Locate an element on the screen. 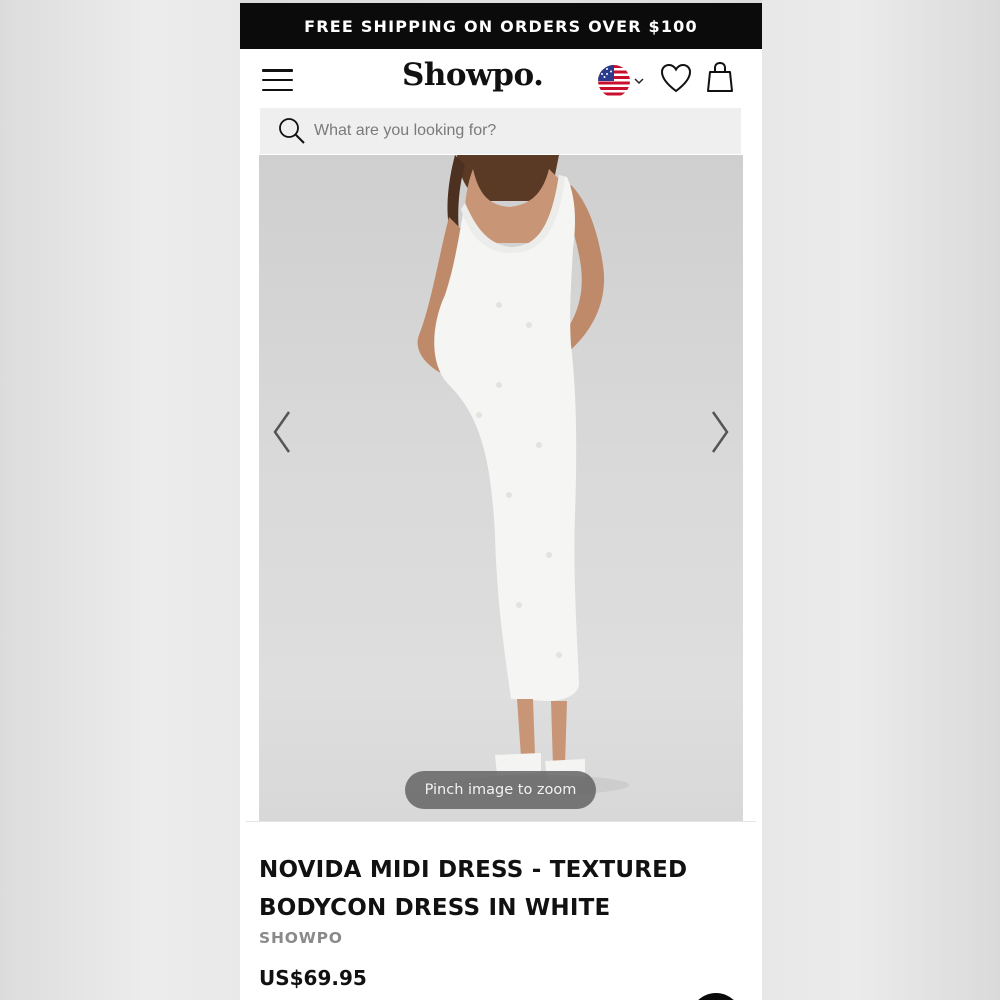 The image size is (1000, 1000). pinch-zoom-hint: Pinch image to zoom is located at coordinates (500, 790).